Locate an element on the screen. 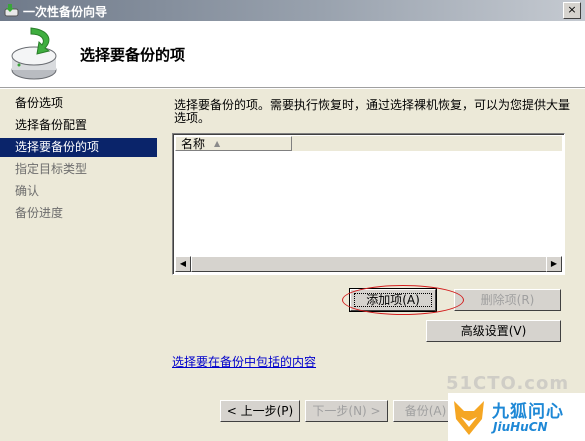 Image resolution: width=585 pixels, height=441 pixels. brand-name-english: JiuHuCN is located at coordinates (520, 427).